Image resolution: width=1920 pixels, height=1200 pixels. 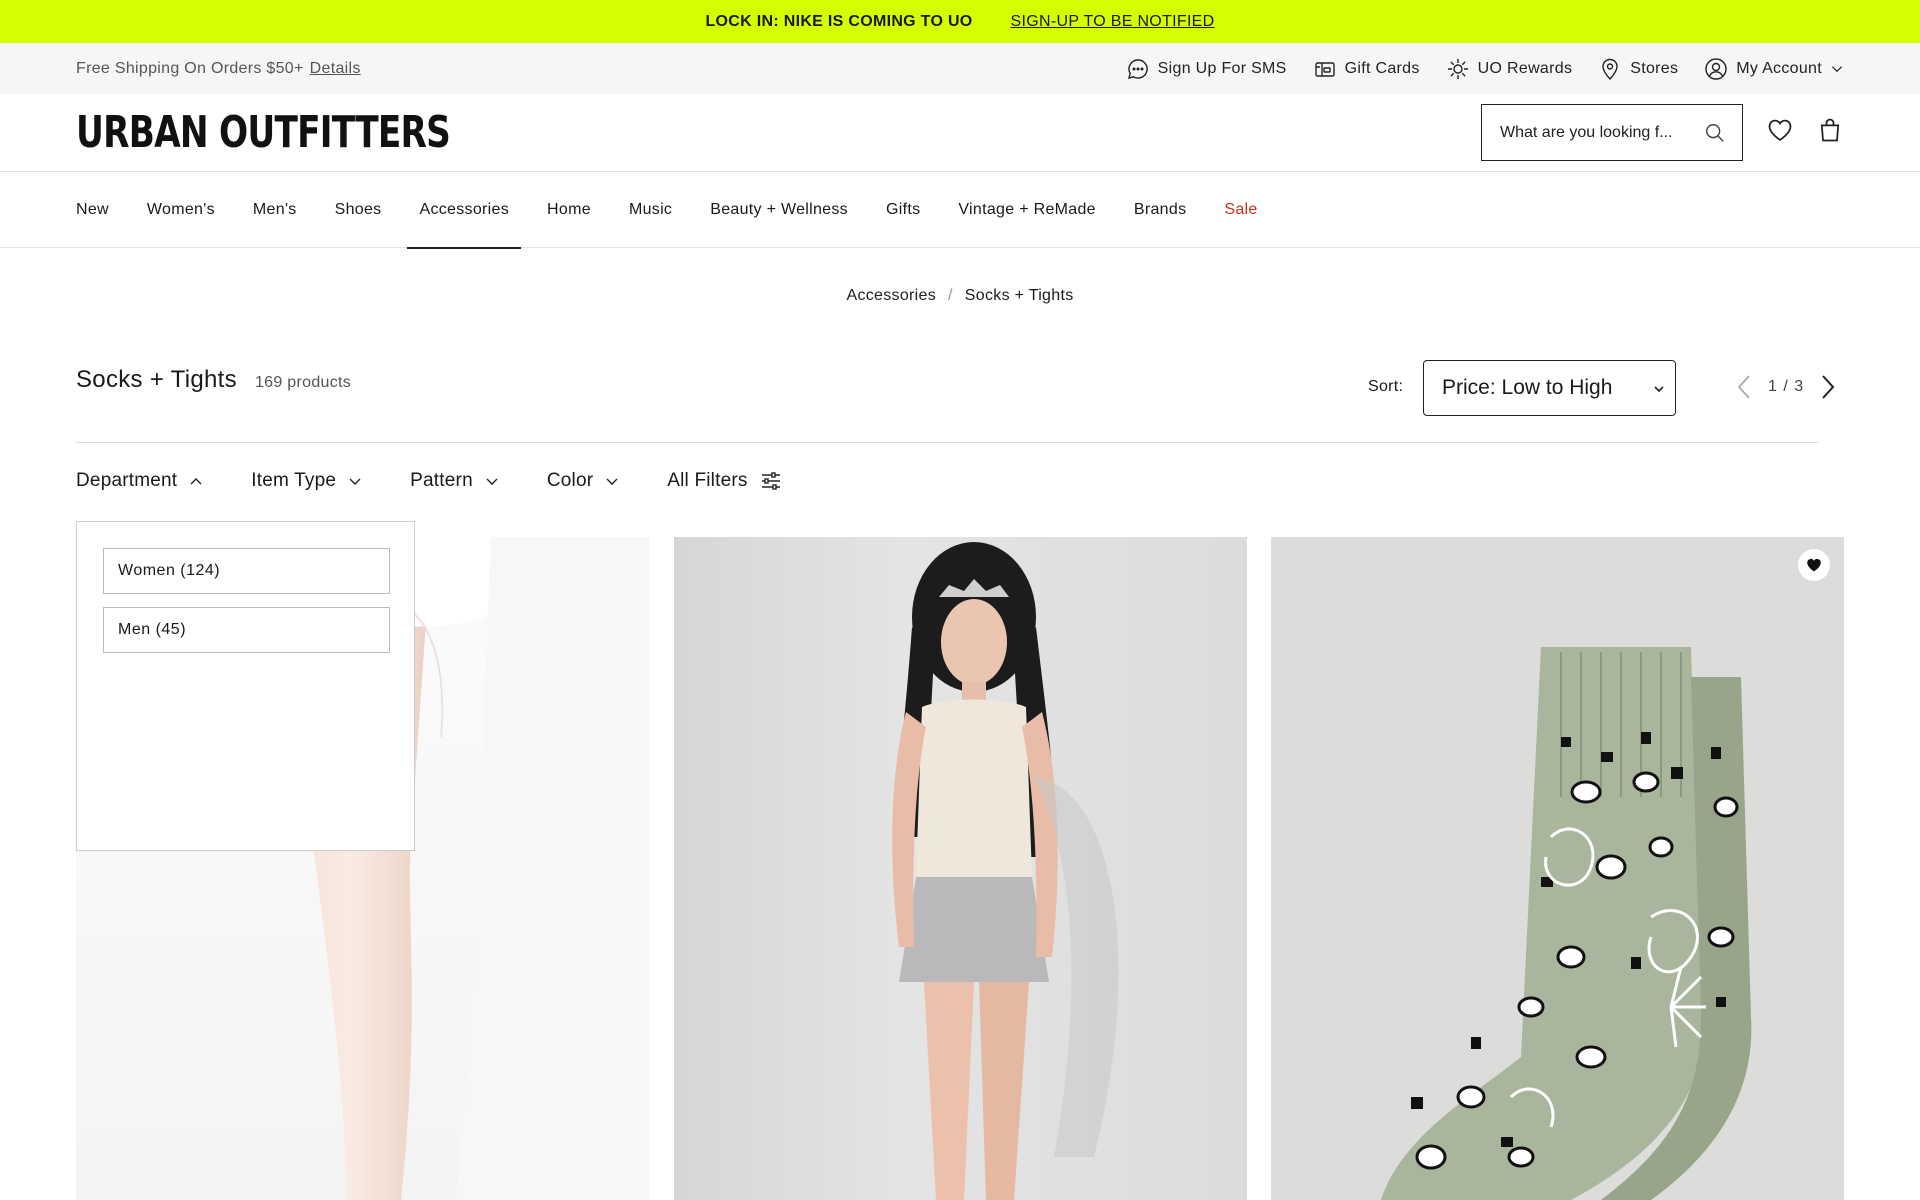 I want to click on filter-department: Department, so click(x=139, y=481).